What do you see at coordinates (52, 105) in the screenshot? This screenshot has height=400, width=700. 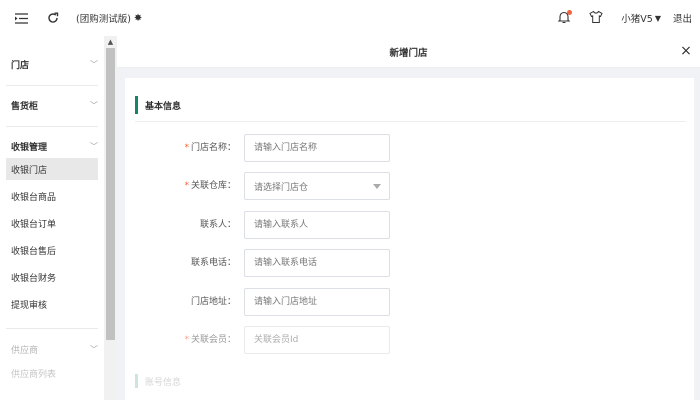 I see `sidebar-group-vending: 售货柜 ﹀` at bounding box center [52, 105].